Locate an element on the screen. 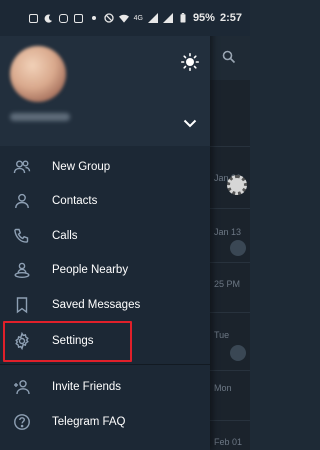 This screenshot has width=320, height=450. chat-time: Feb 01 is located at coordinates (228, 442).